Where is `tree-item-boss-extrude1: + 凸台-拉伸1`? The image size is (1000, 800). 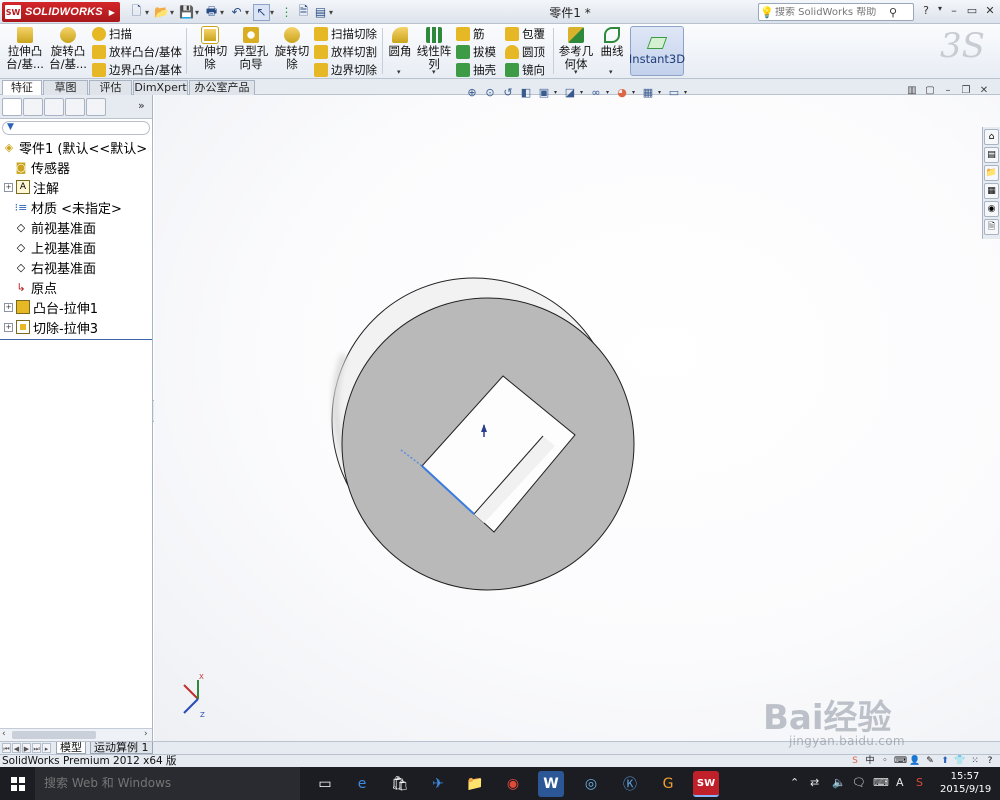
tree-item-boss-extrude1: + 凸台-拉伸1 is located at coordinates (51, 307).